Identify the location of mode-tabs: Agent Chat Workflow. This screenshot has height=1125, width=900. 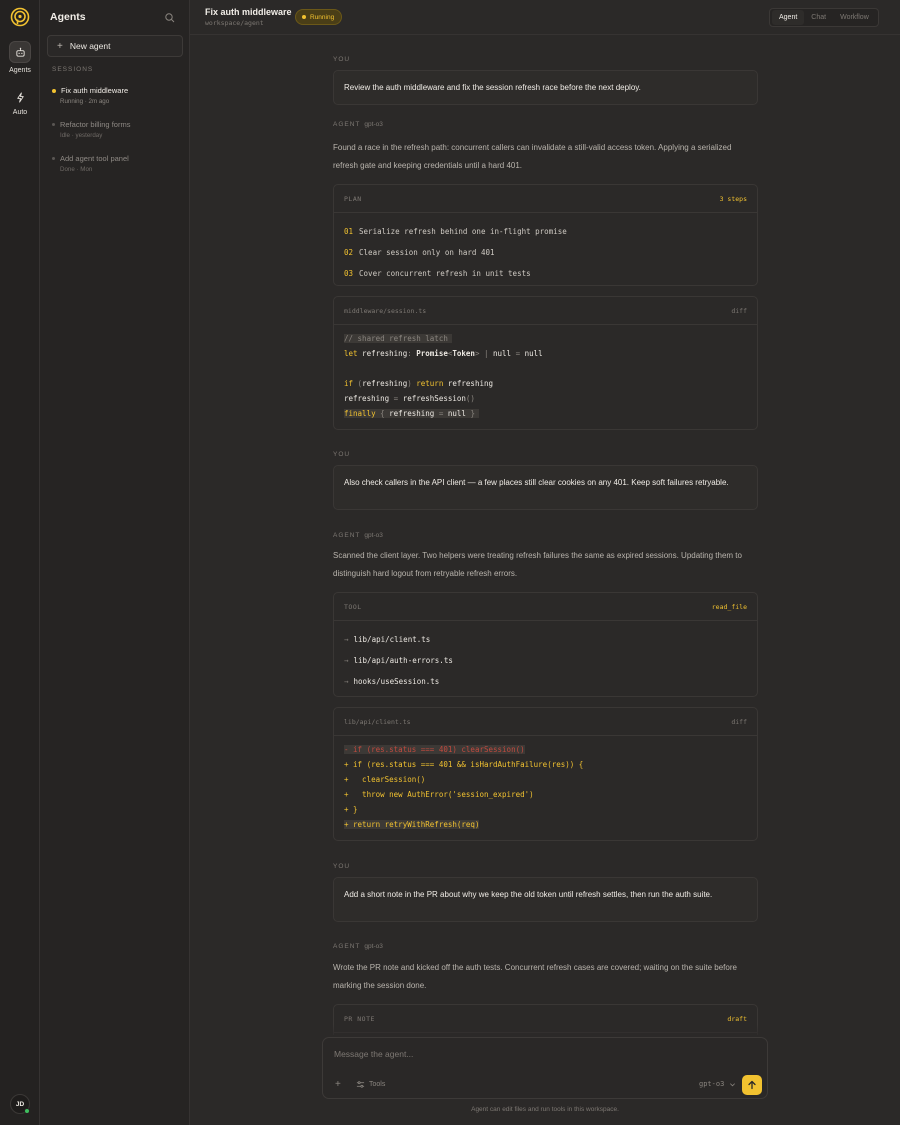
(824, 17).